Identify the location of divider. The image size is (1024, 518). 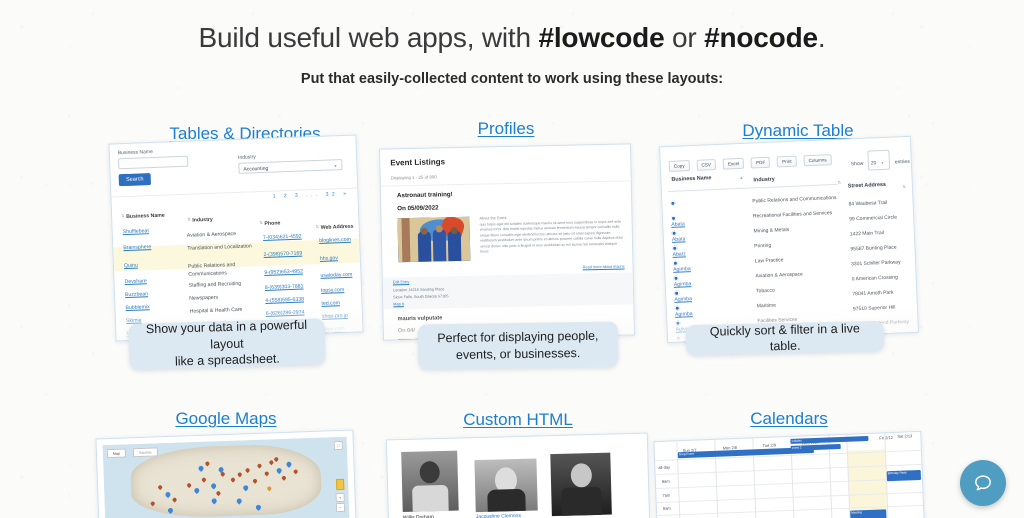
(505, 183).